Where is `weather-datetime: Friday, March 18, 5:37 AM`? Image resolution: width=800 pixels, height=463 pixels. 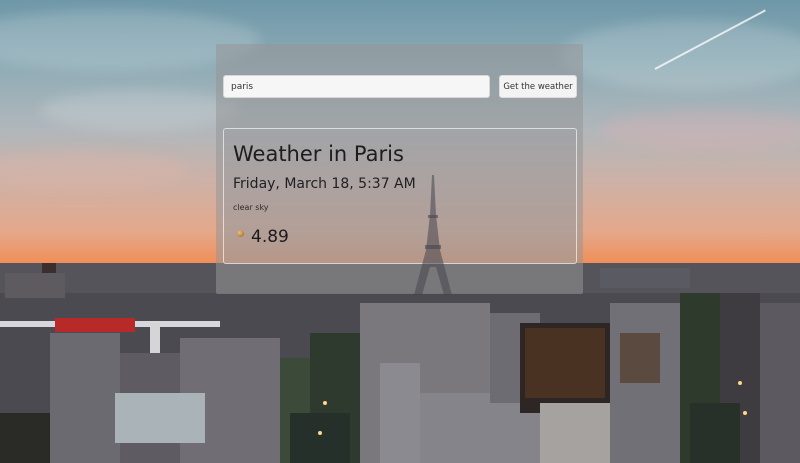
weather-datetime: Friday, March 18, 5:37 AM is located at coordinates (324, 184).